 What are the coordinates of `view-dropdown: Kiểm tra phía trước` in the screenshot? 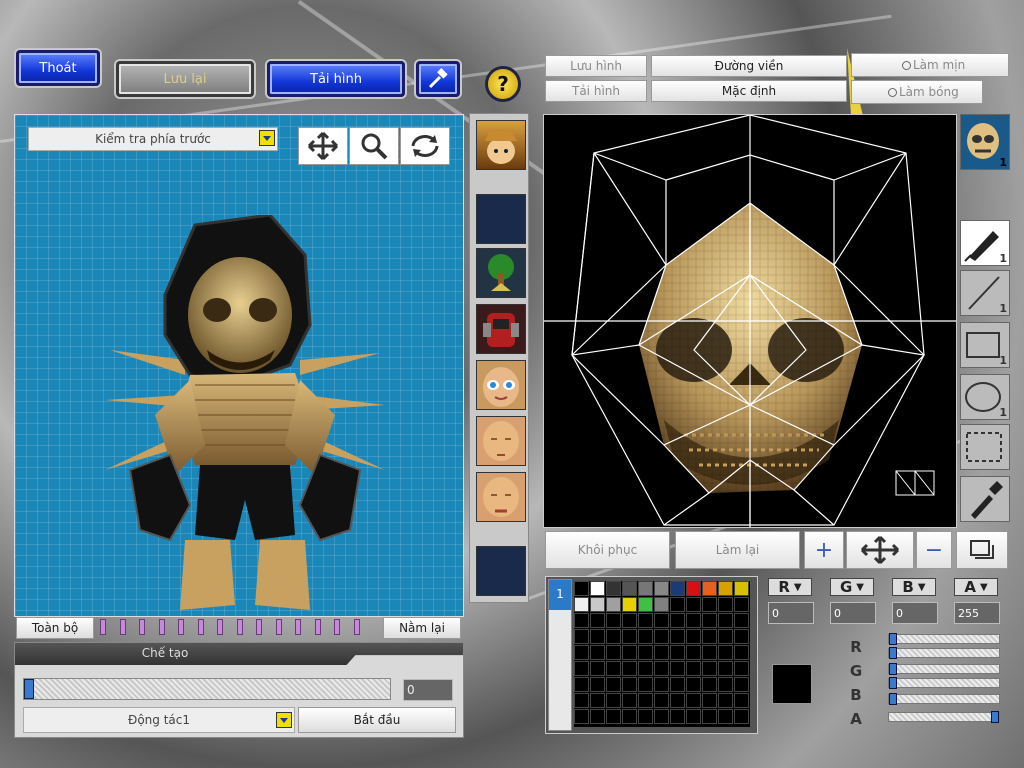 It's located at (153, 139).